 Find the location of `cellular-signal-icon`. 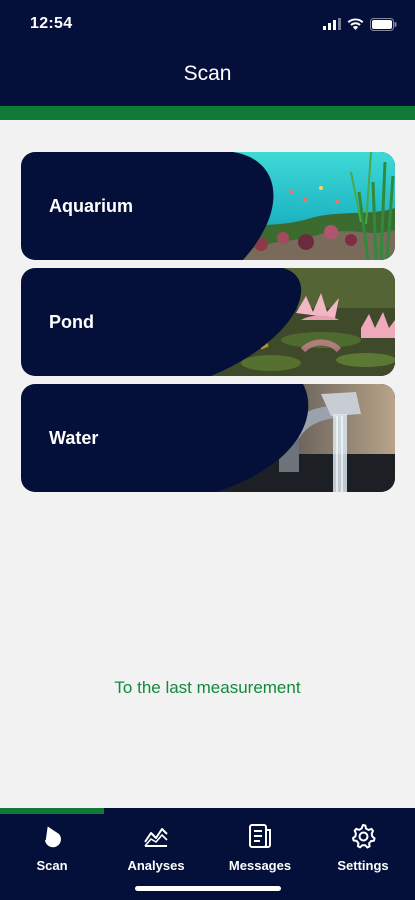

cellular-signal-icon is located at coordinates (332, 24).